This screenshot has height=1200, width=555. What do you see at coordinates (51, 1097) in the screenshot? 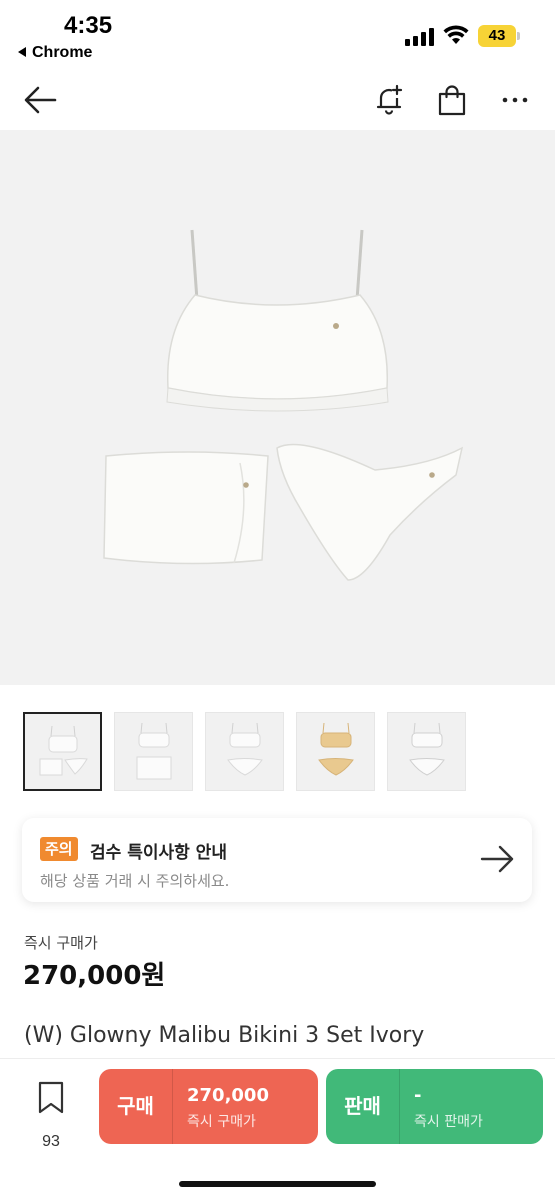
I see `bookmark-icon` at bounding box center [51, 1097].